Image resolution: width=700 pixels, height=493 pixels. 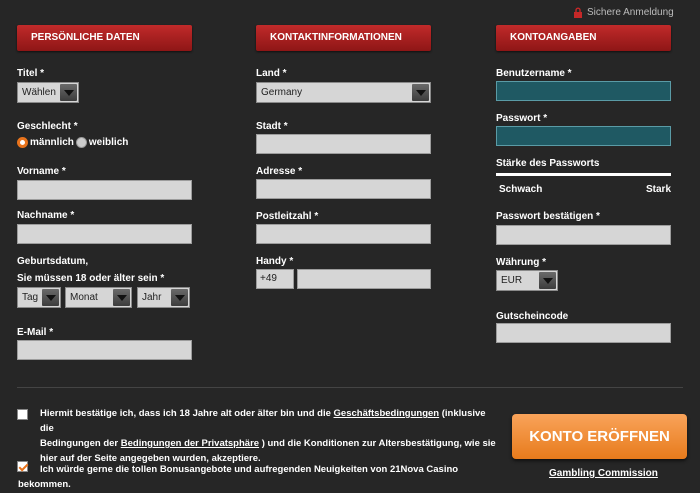 What do you see at coordinates (91, 278) in the screenshot?
I see `birthdate-age-note: Sie müssen 18 oder älter sein *` at bounding box center [91, 278].